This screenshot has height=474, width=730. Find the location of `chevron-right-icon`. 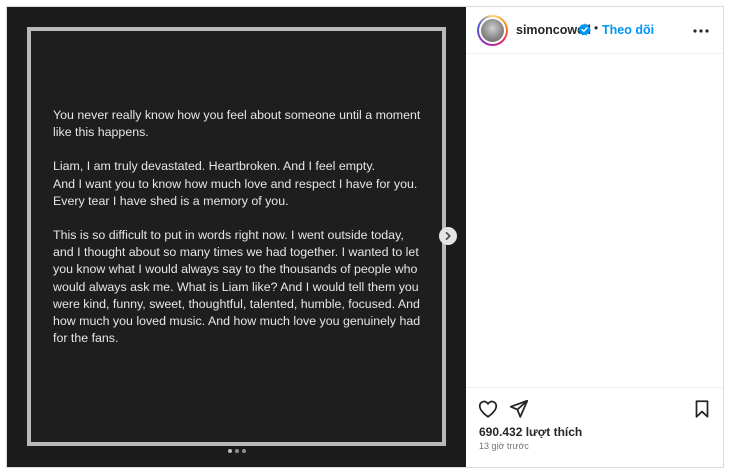

chevron-right-icon is located at coordinates (448, 236).